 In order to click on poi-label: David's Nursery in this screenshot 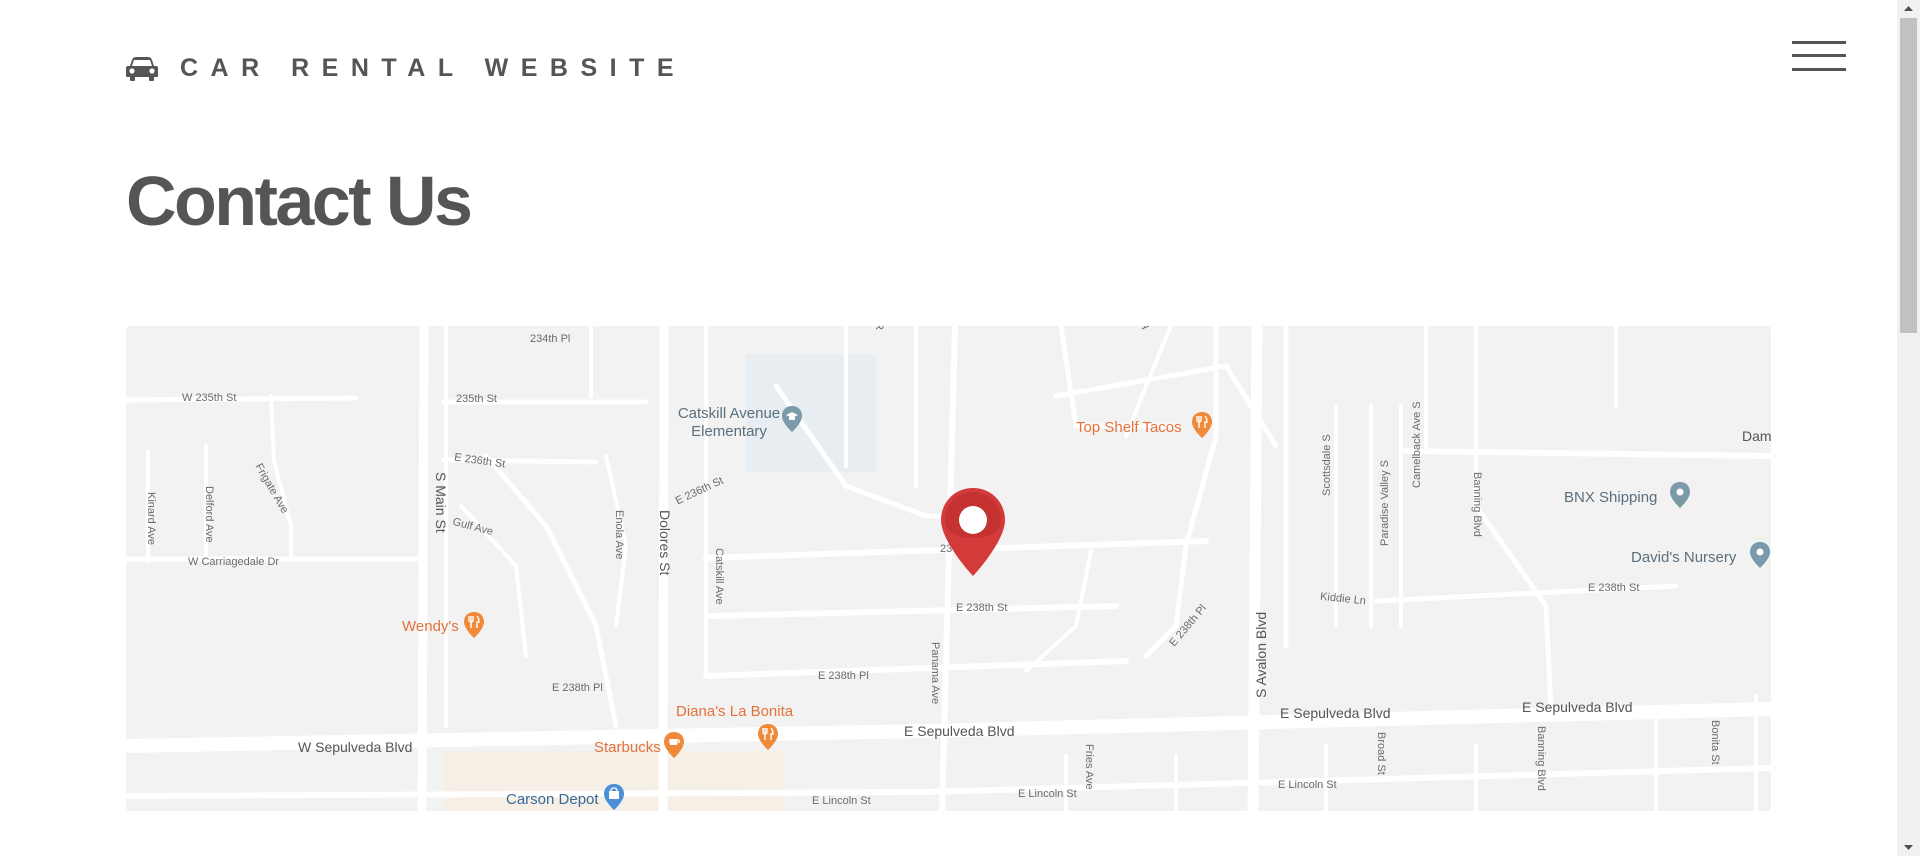, I will do `click(1683, 557)`.